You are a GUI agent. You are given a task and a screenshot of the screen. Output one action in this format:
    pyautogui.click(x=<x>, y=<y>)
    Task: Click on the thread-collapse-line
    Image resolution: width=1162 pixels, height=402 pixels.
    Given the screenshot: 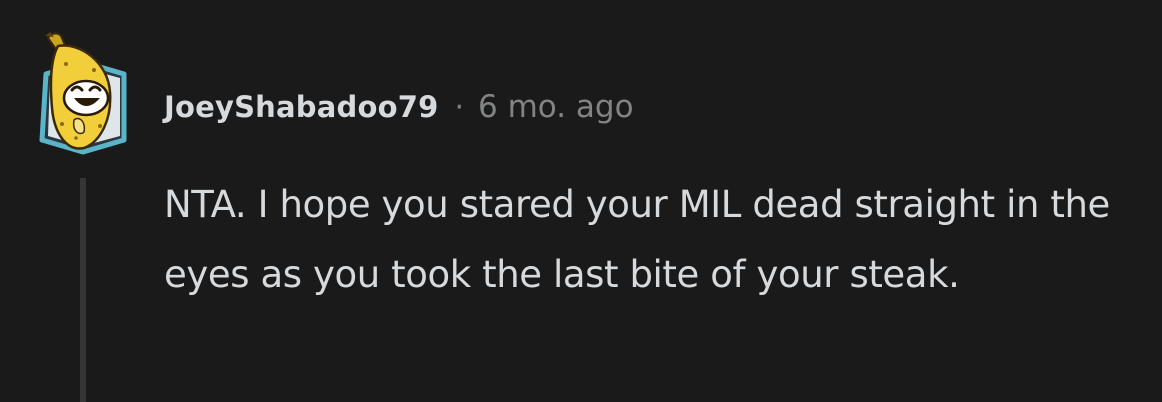 What is the action you would take?
    pyautogui.click(x=83, y=290)
    